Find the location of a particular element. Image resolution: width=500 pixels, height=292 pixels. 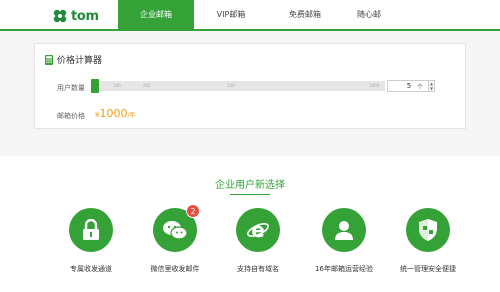

clover-logo-icon is located at coordinates (60, 16).